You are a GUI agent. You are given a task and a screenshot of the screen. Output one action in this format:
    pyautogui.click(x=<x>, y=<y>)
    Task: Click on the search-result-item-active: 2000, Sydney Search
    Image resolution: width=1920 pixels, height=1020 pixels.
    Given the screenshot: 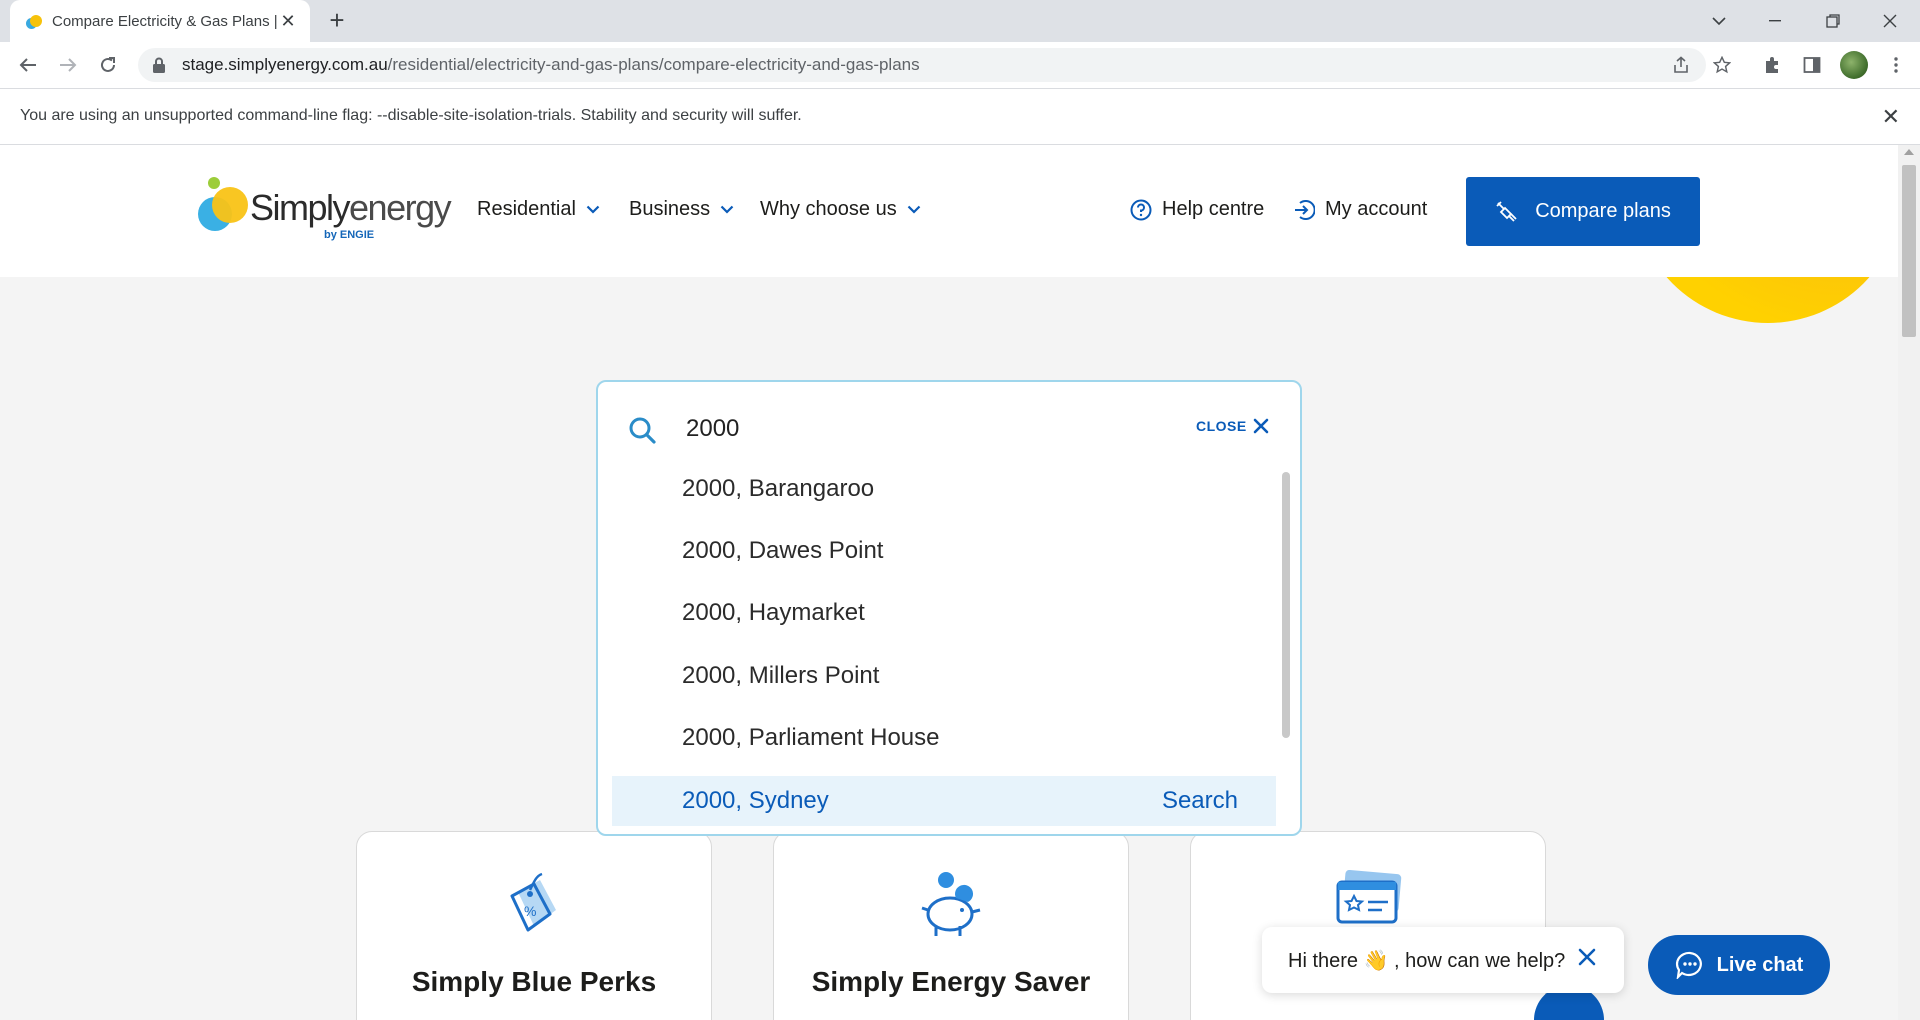 What is the action you would take?
    pyautogui.click(x=944, y=801)
    